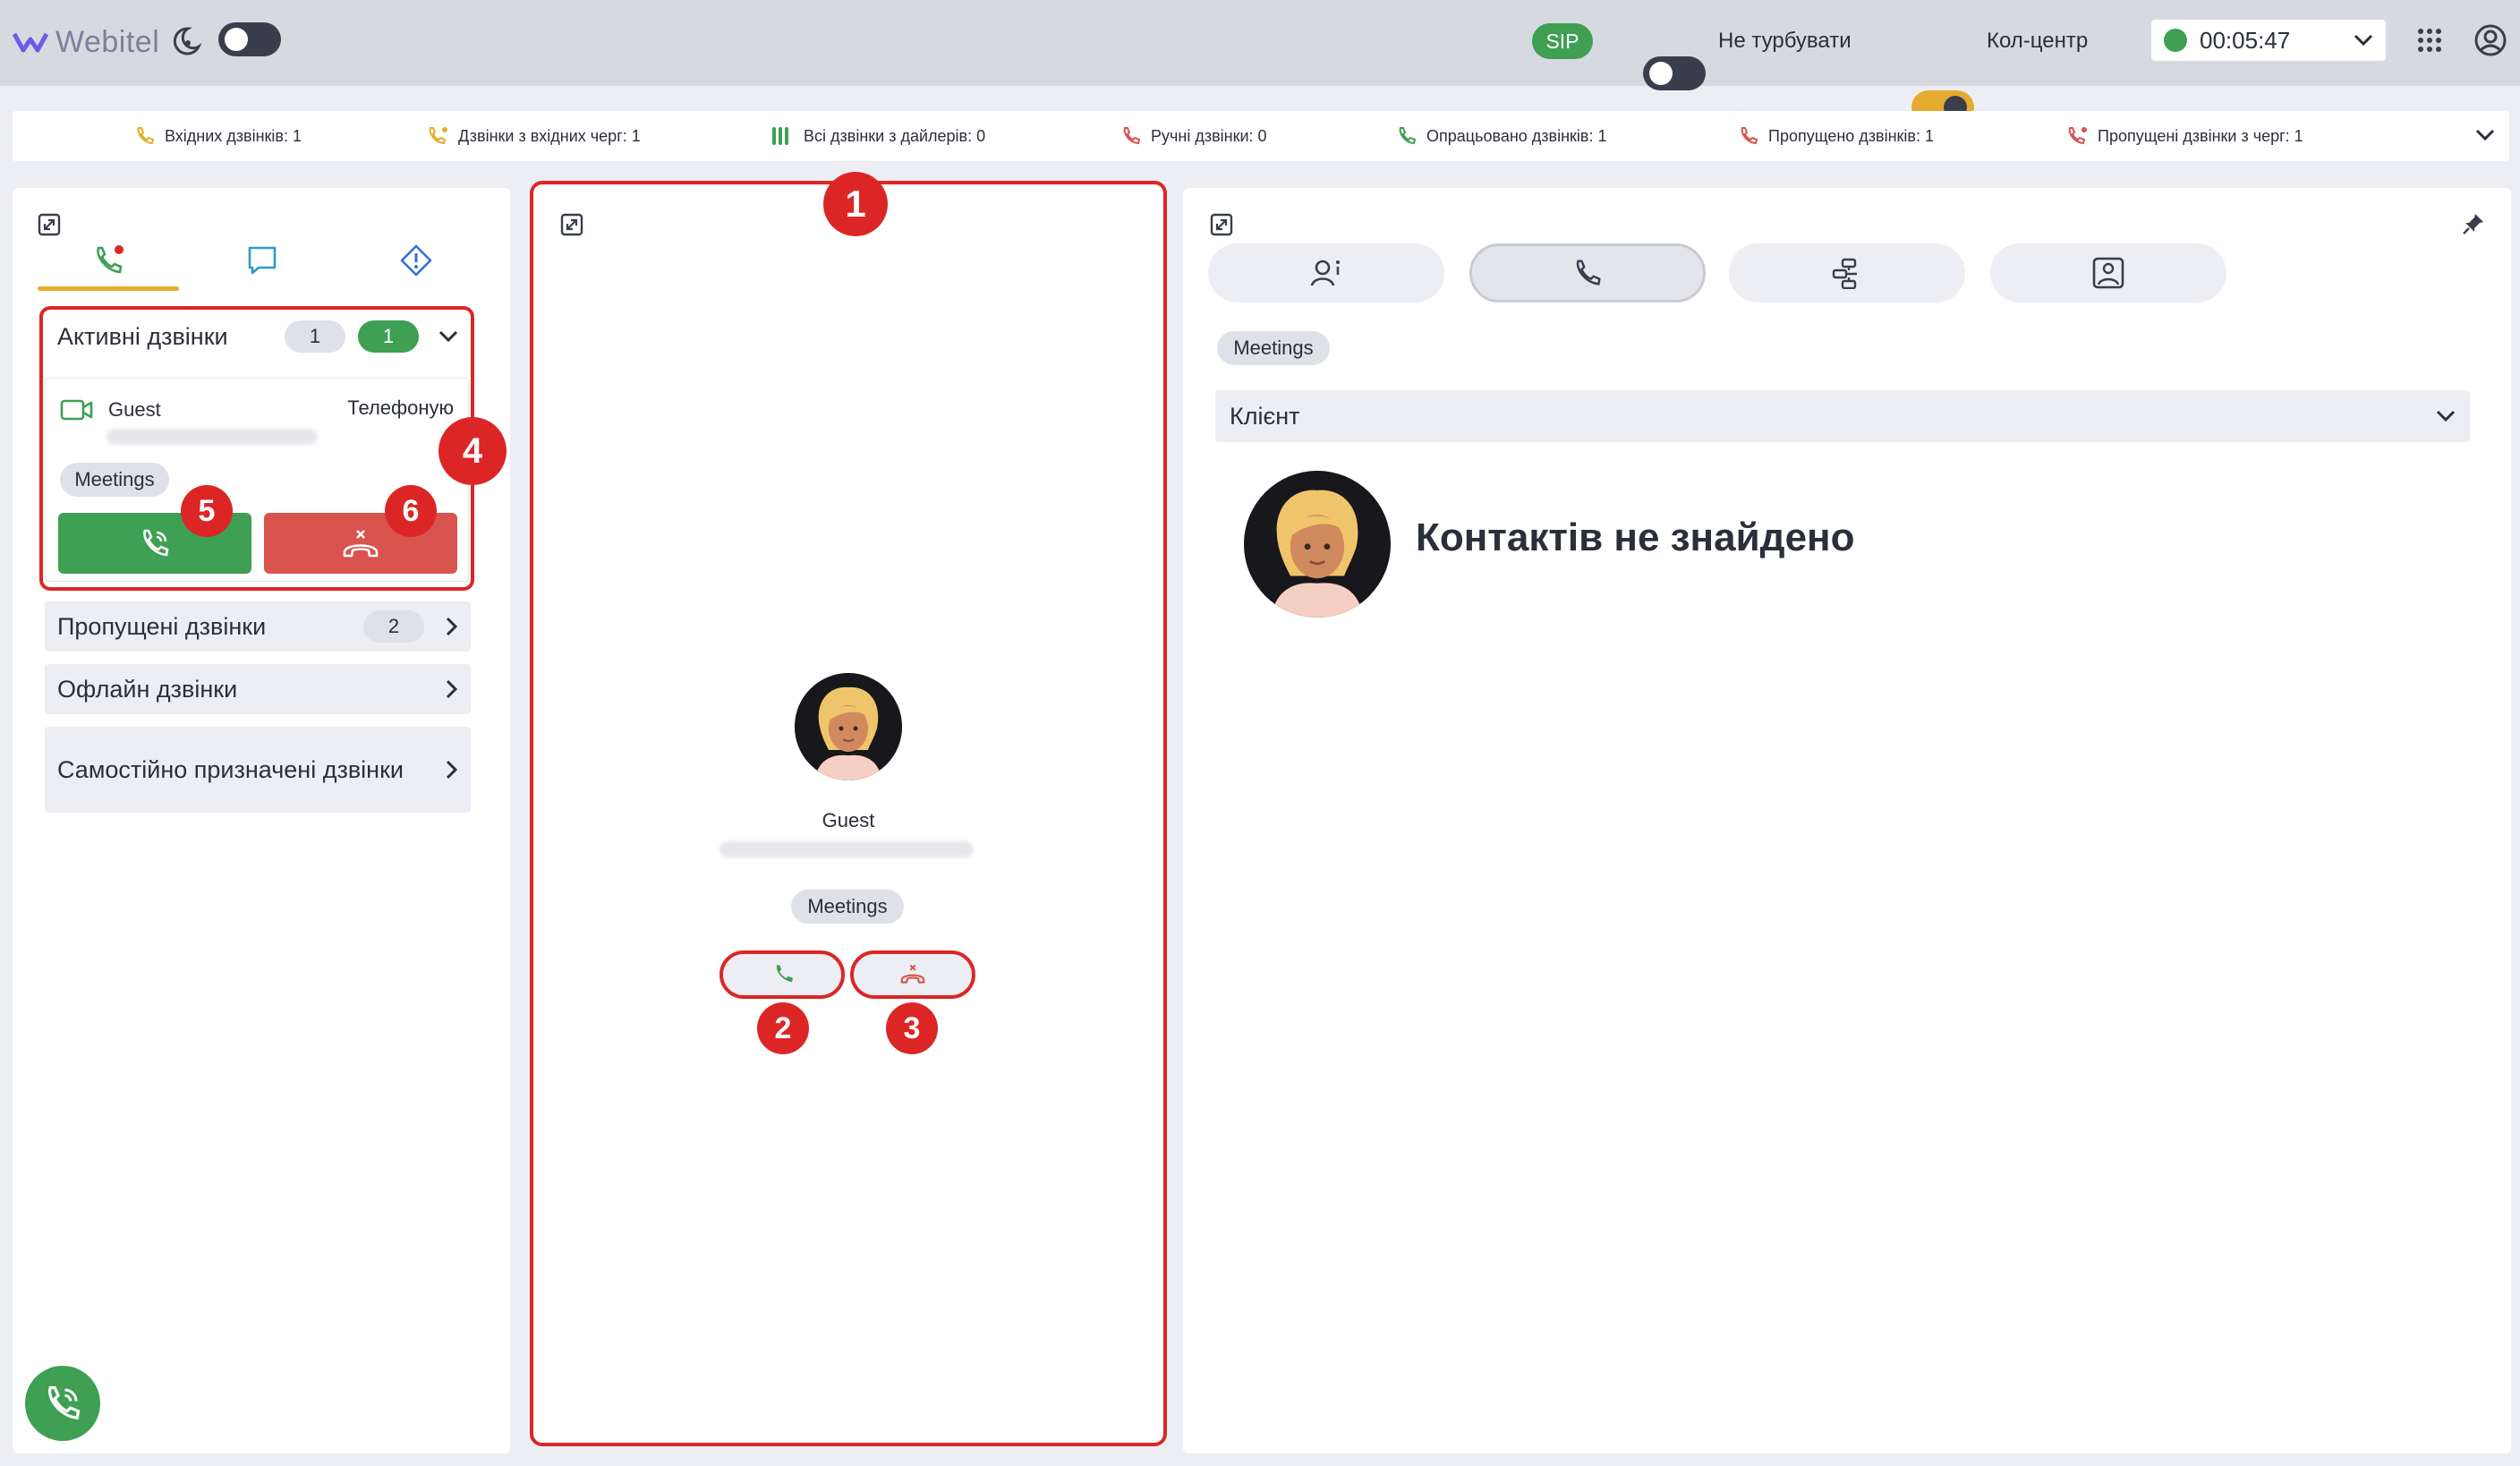  Describe the element at coordinates (1274, 348) in the screenshot. I see `call-tag: Meetings` at that location.